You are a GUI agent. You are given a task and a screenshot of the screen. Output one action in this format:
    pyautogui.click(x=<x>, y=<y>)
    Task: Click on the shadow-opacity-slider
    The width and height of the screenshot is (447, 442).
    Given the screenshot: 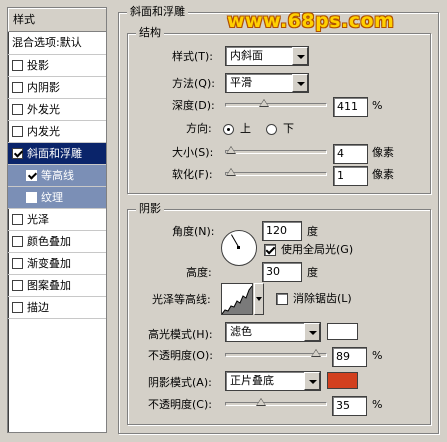 What is the action you would take?
    pyautogui.click(x=276, y=404)
    